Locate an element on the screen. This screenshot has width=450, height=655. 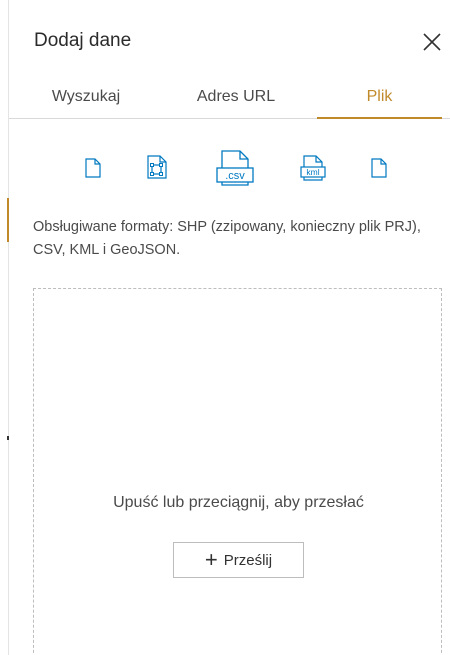
format-icons-row: .csv kml is located at coordinates (229, 171).